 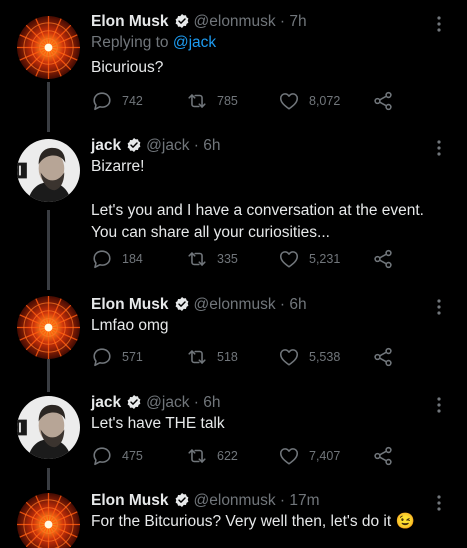 What do you see at coordinates (132, 42) in the screenshot?
I see `replying-to-label: Replying to` at bounding box center [132, 42].